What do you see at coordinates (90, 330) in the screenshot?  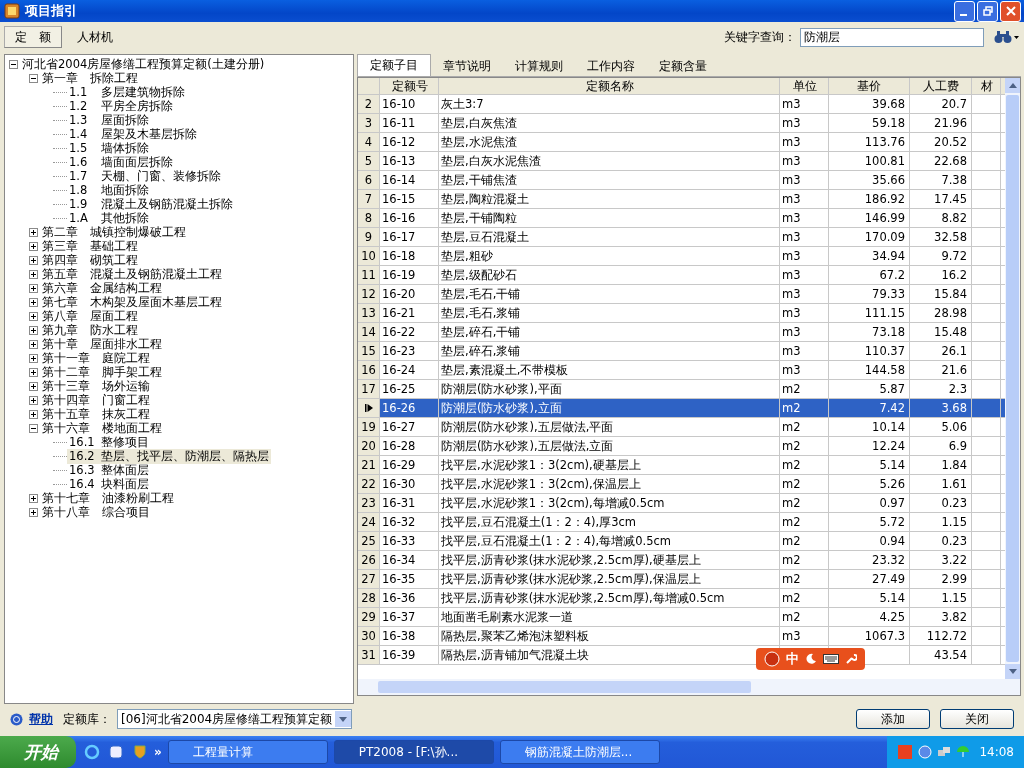 I see `chapter-item: 第九章 防水工程` at bounding box center [90, 330].